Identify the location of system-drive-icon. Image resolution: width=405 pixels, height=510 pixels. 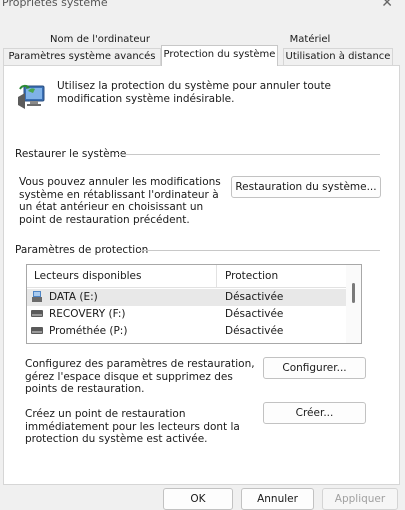
(37, 296).